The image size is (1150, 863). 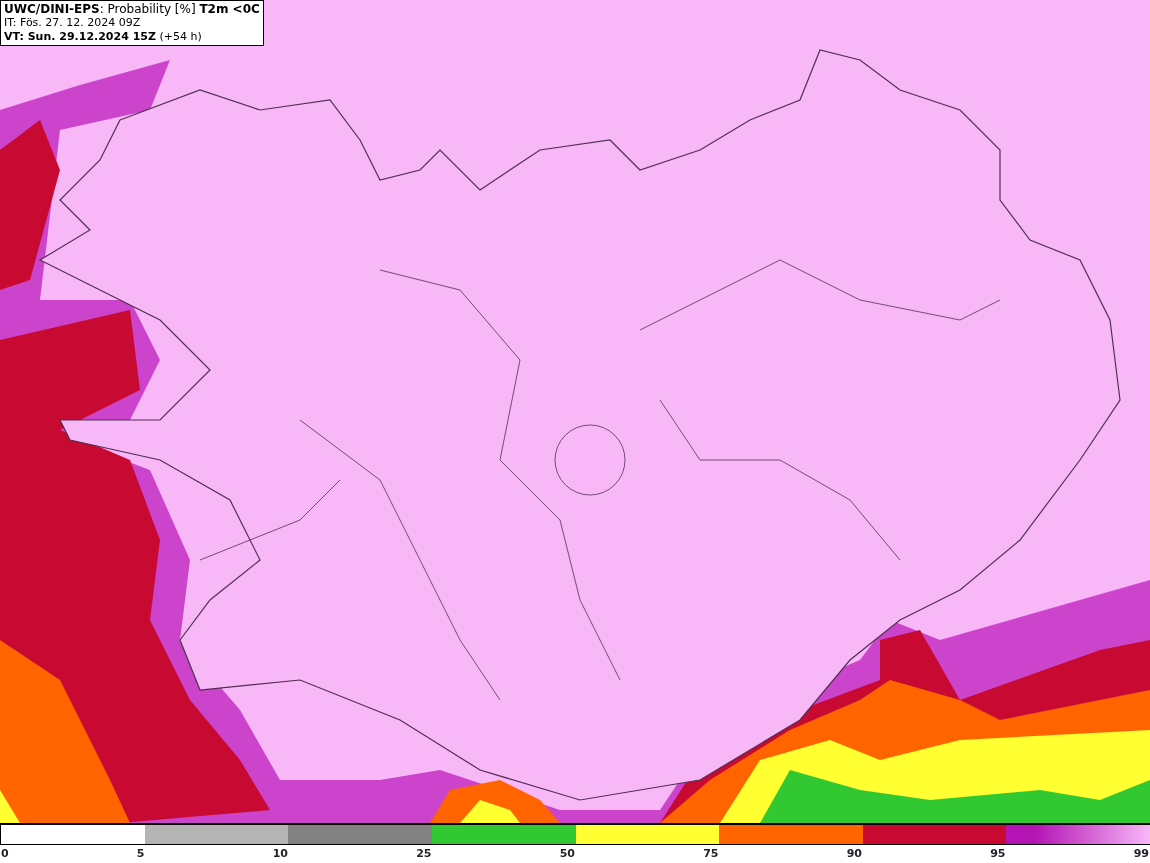 I want to click on scale-label: 50, so click(x=567, y=854).